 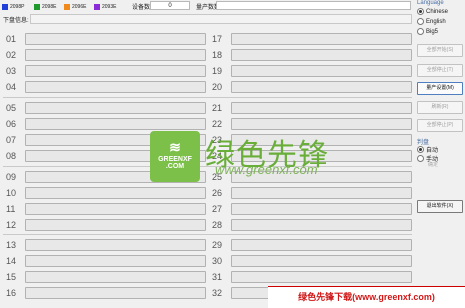 I want to click on legend-label: 2098P, so click(x=17, y=7).